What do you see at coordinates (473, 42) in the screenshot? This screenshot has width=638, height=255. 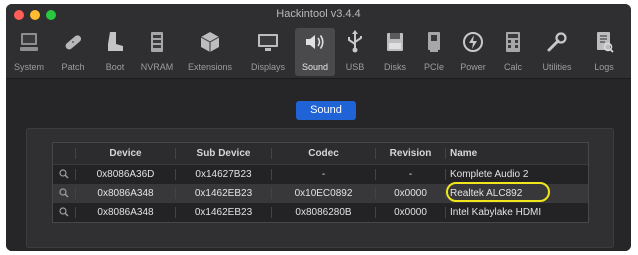 I see `power-icon` at bounding box center [473, 42].